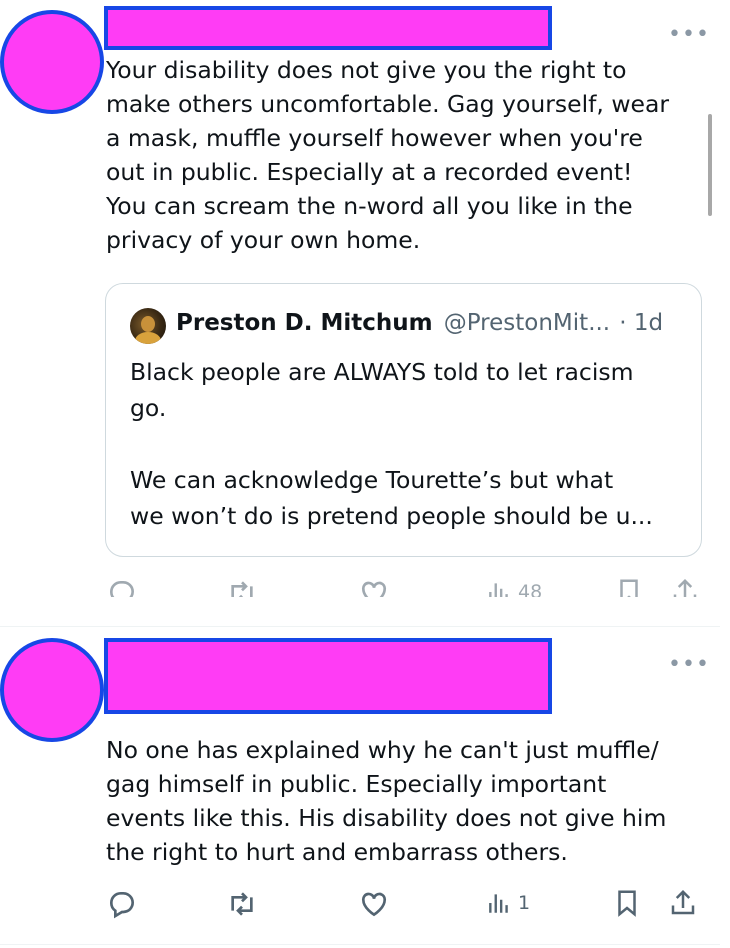 The width and height of the screenshot is (730, 948). Describe the element at coordinates (641, 323) in the screenshot. I see `quoted-tweet-time: · 1d` at that location.